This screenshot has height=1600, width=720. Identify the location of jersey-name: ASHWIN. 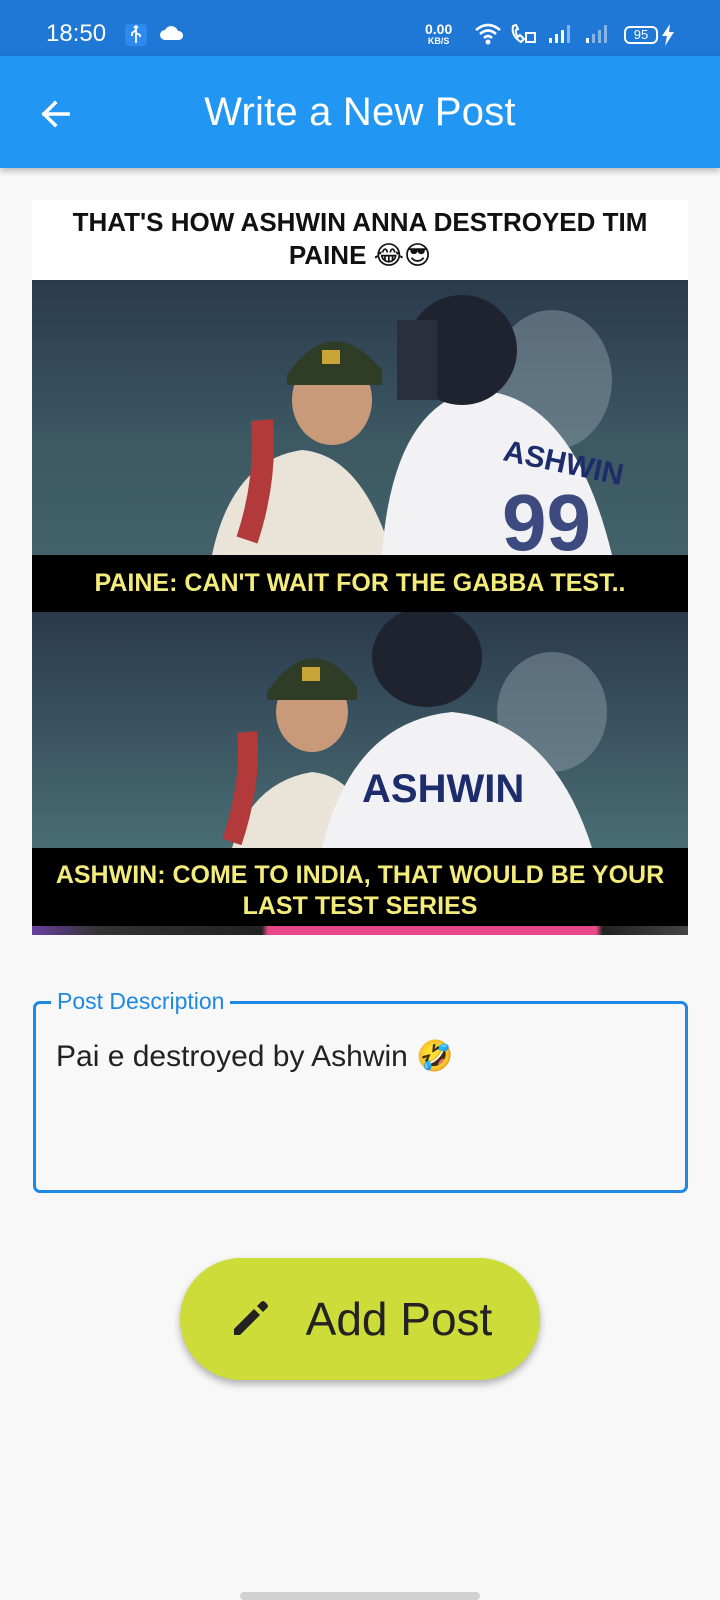
(443, 789).